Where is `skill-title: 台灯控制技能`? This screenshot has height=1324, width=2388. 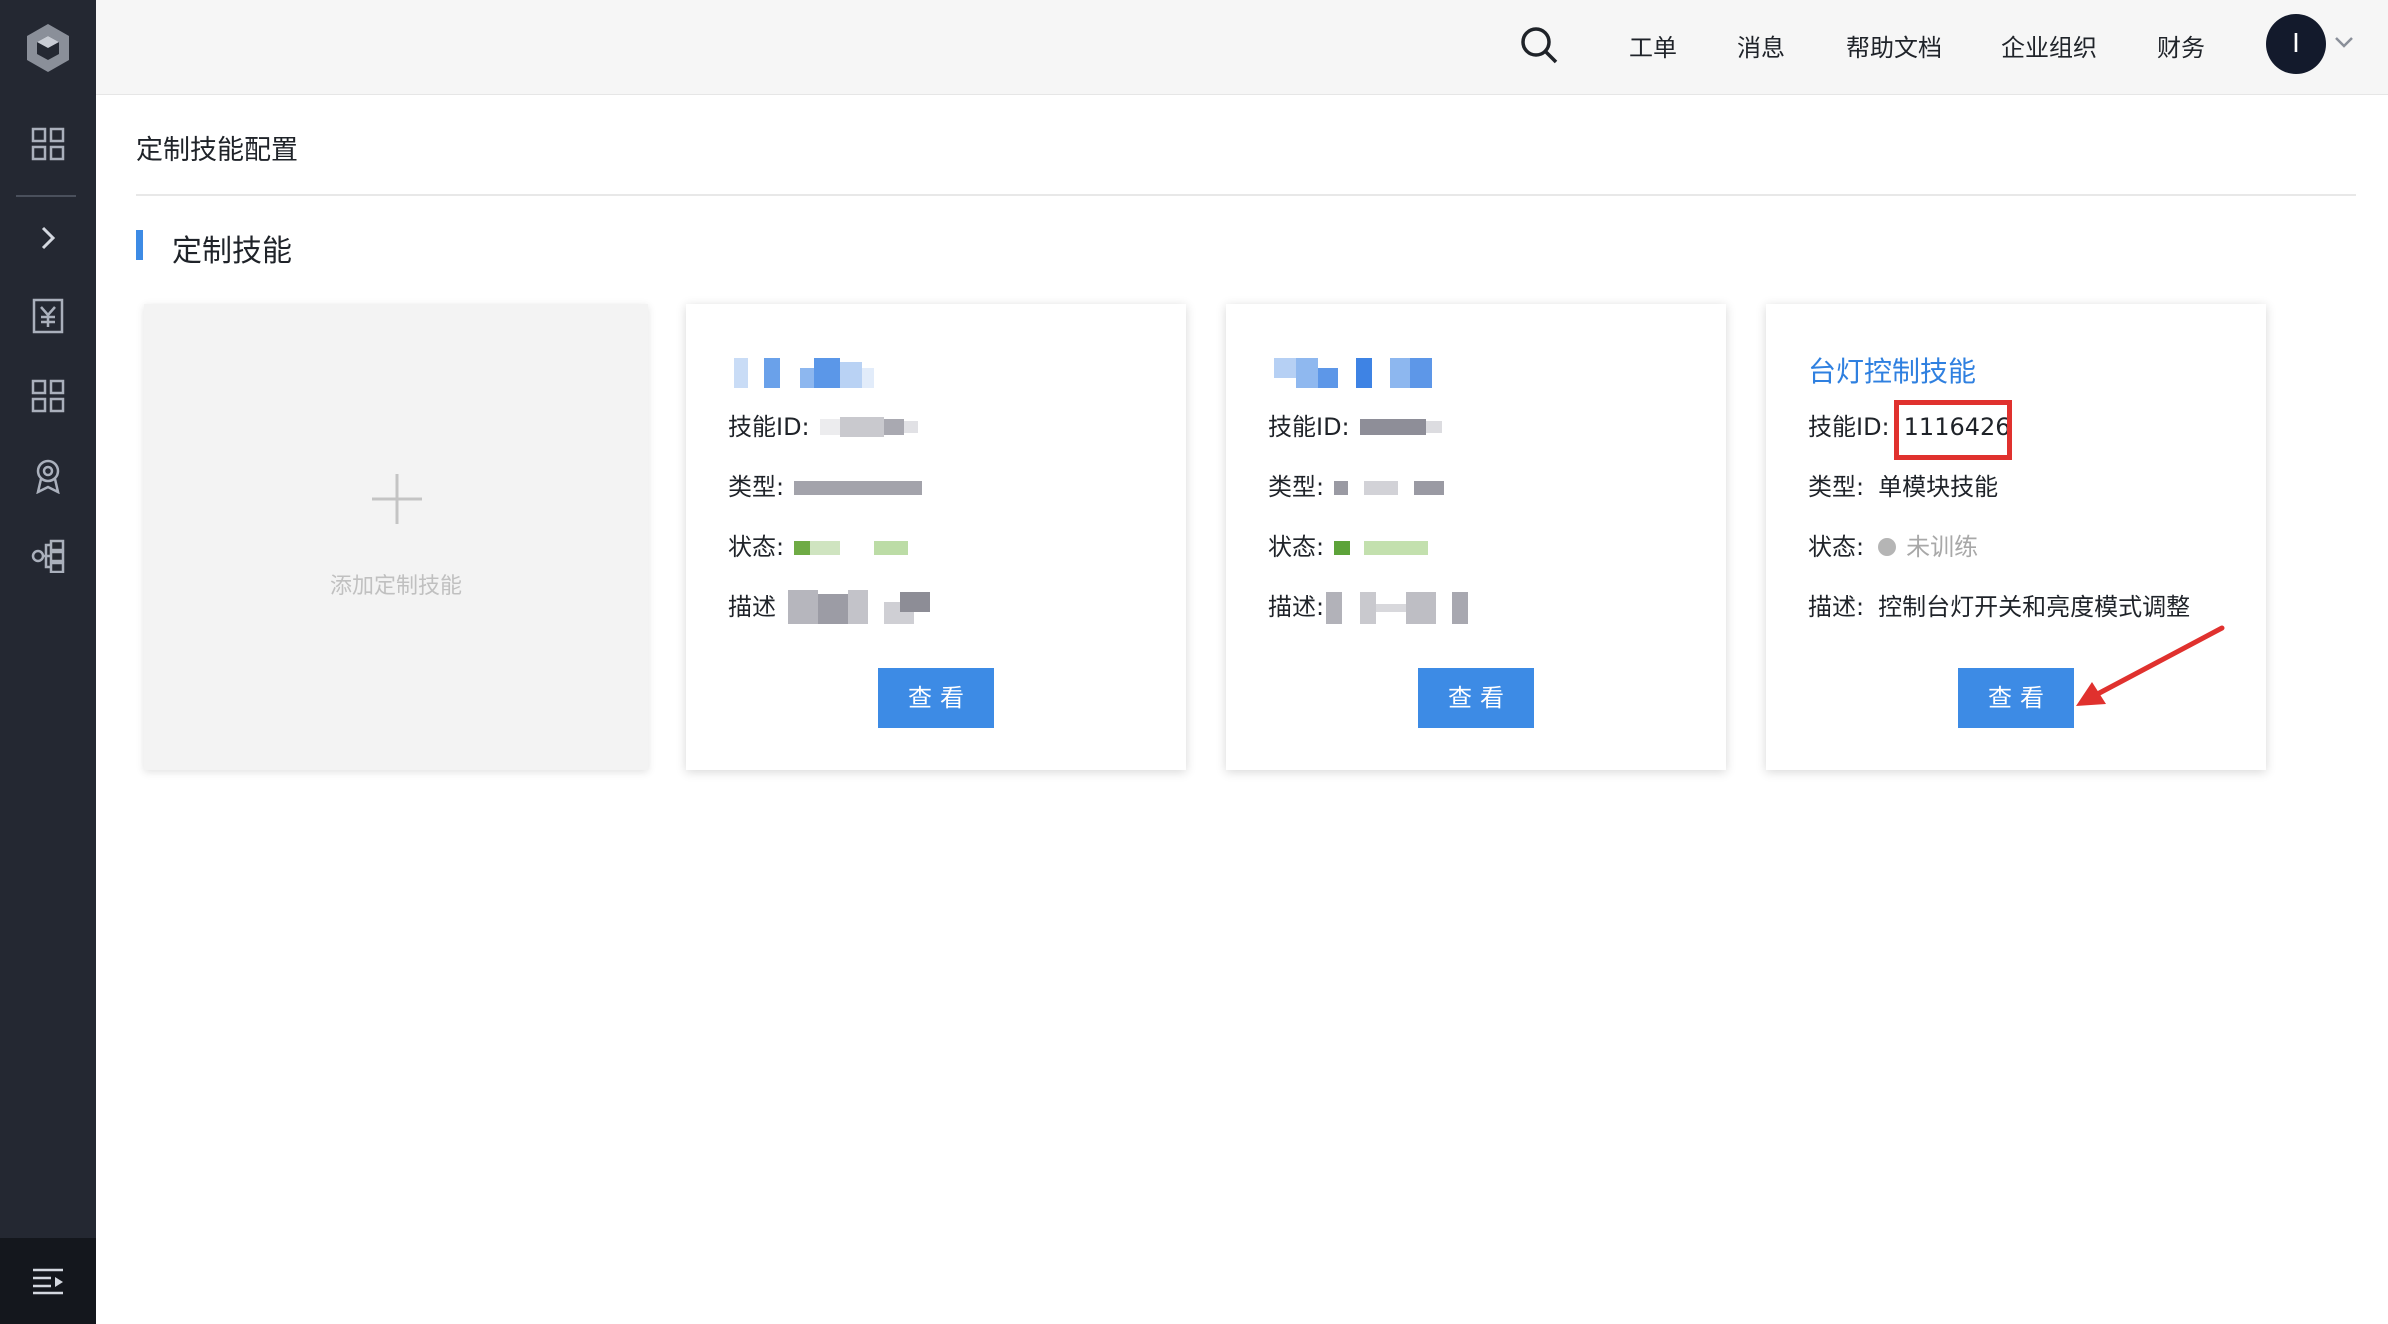 skill-title: 台灯控制技能 is located at coordinates (1892, 370).